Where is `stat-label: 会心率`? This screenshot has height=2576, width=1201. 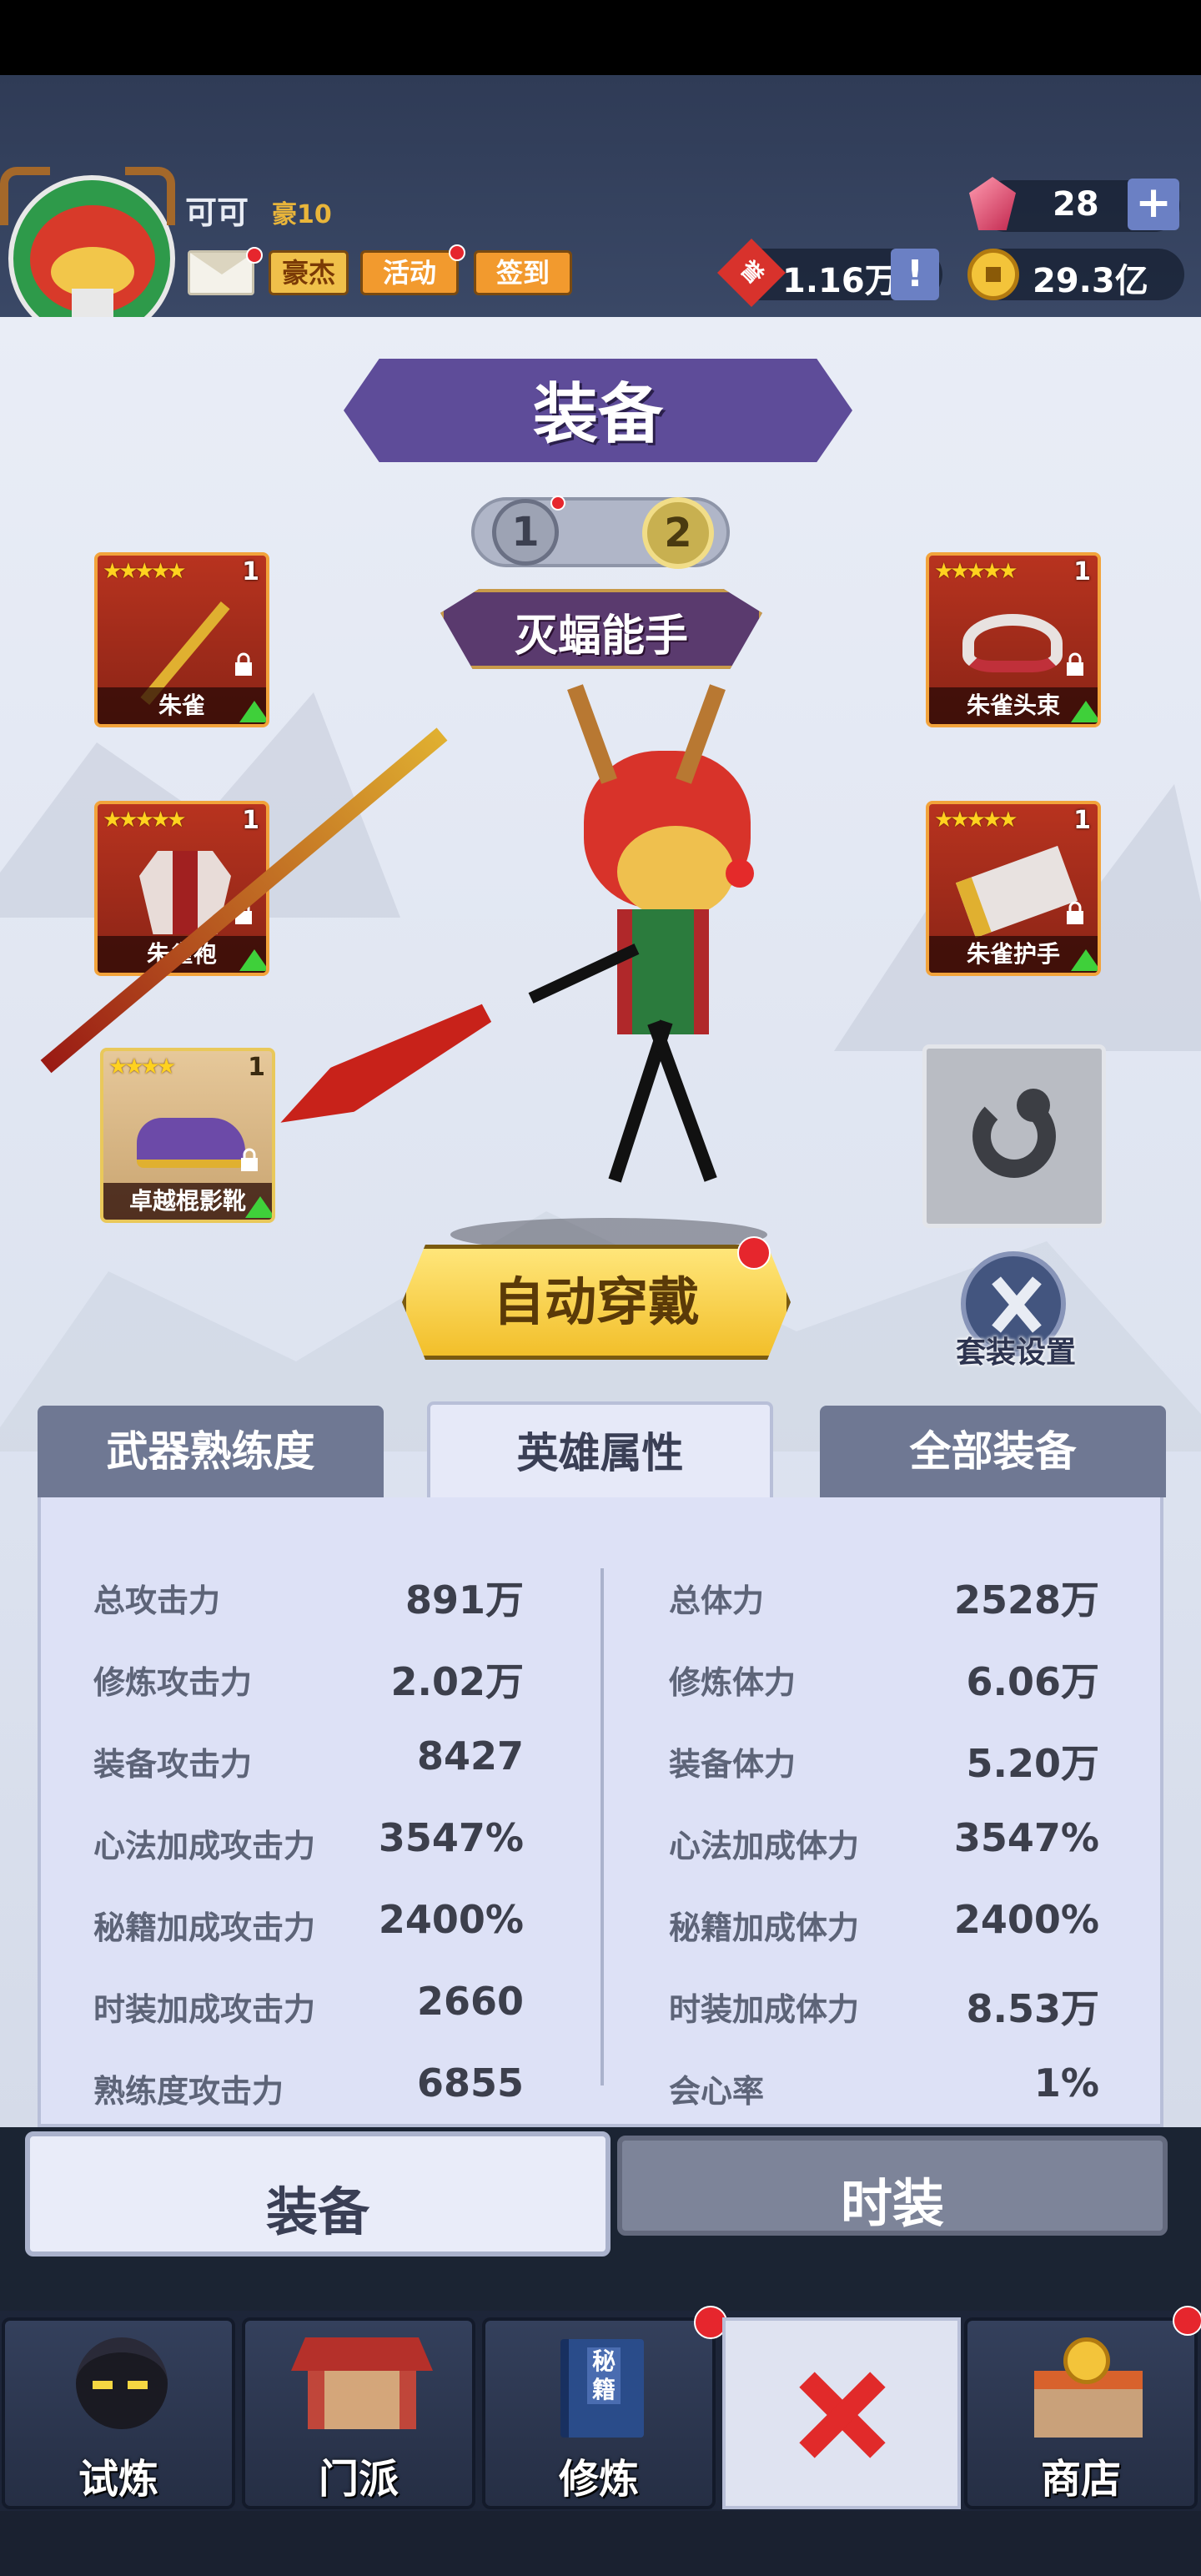
stat-label: 会心率 is located at coordinates (717, 2091).